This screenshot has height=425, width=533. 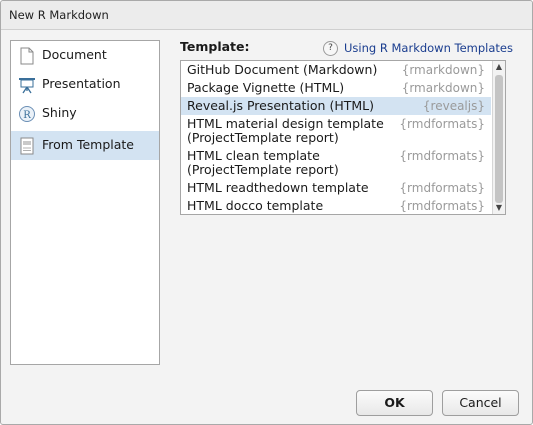 What do you see at coordinates (27, 146) in the screenshot?
I see `template-icon` at bounding box center [27, 146].